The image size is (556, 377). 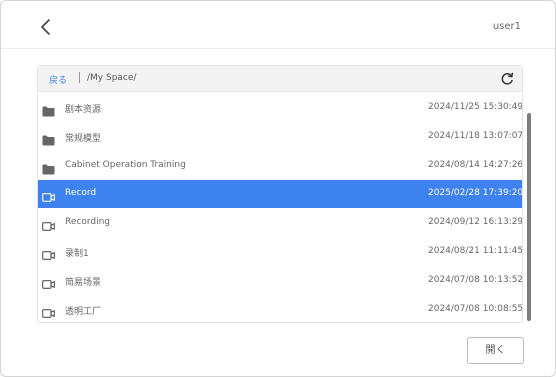 I want to click on refresh-icon, so click(x=507, y=79).